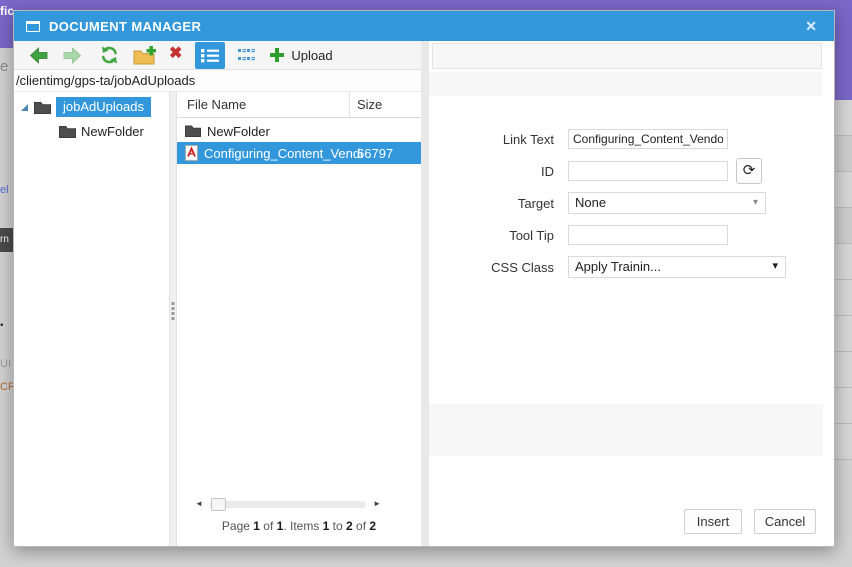 The height and width of the screenshot is (567, 852). I want to click on file-name: NewFolder, so click(238, 131).